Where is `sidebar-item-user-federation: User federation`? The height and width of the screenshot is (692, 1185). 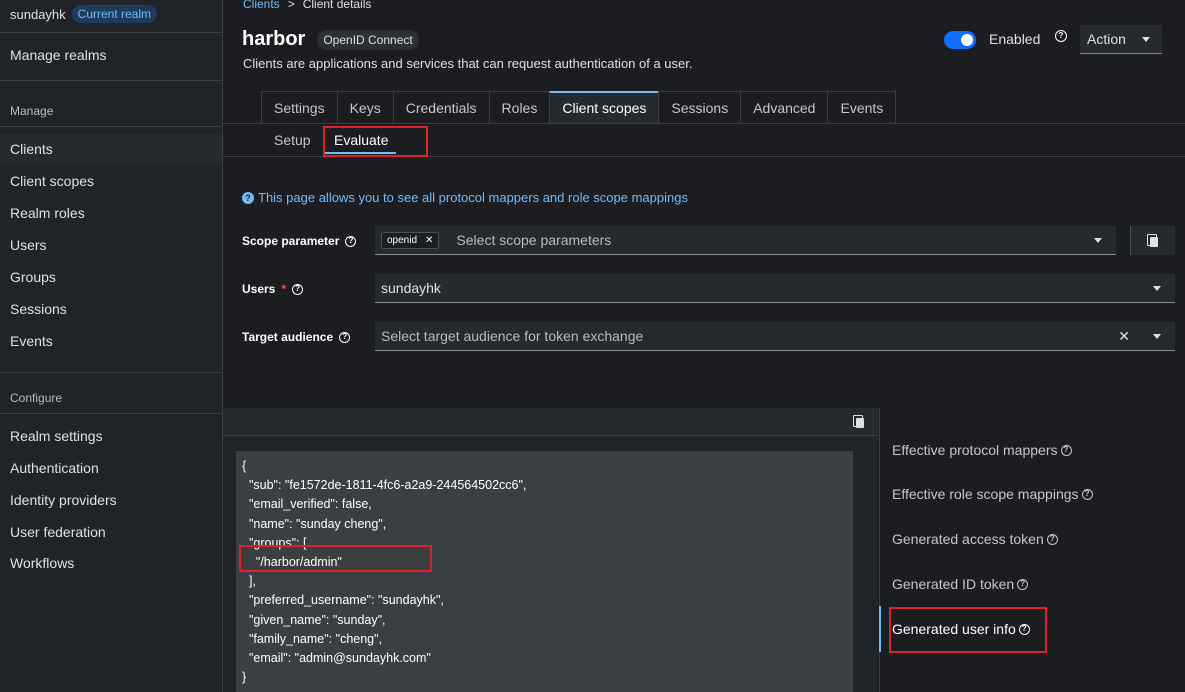 sidebar-item-user-federation: User federation is located at coordinates (111, 532).